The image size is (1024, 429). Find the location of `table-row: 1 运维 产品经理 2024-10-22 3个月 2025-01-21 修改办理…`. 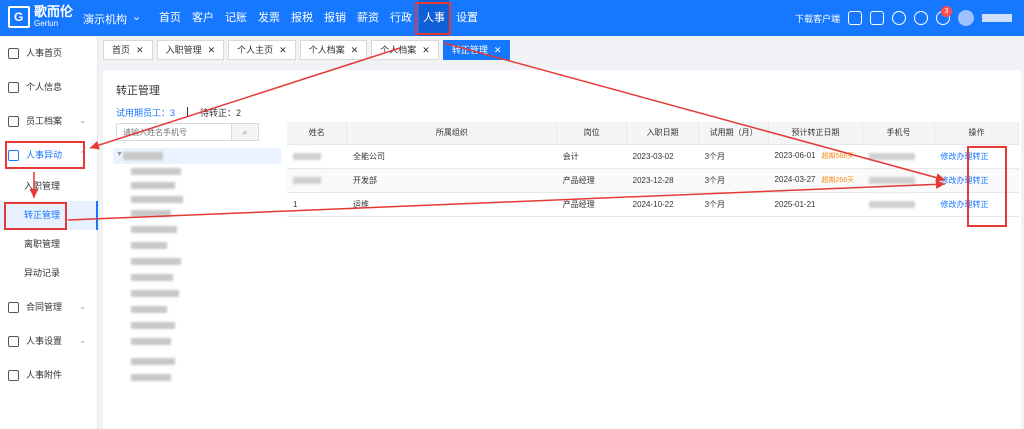

table-row: 1 运维 产品经理 2024-10-22 3个月 2025-01-21 修改办理… is located at coordinates (653, 204).